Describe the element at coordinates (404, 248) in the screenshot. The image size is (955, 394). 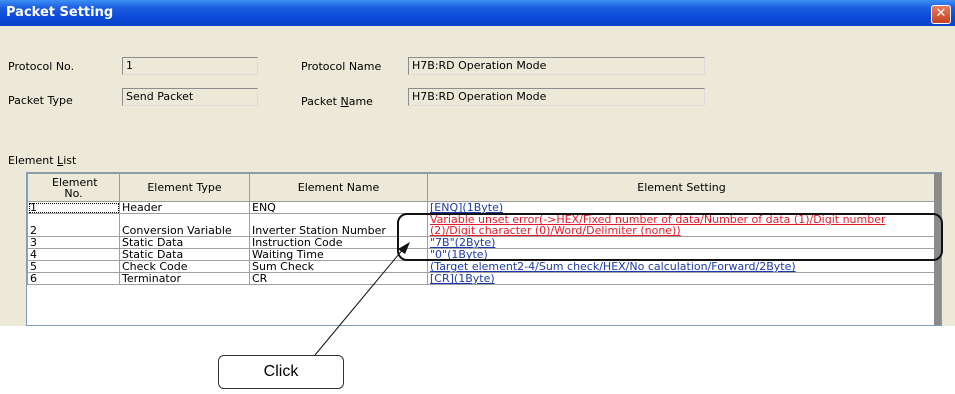
I see `callout-arrowhead` at that location.